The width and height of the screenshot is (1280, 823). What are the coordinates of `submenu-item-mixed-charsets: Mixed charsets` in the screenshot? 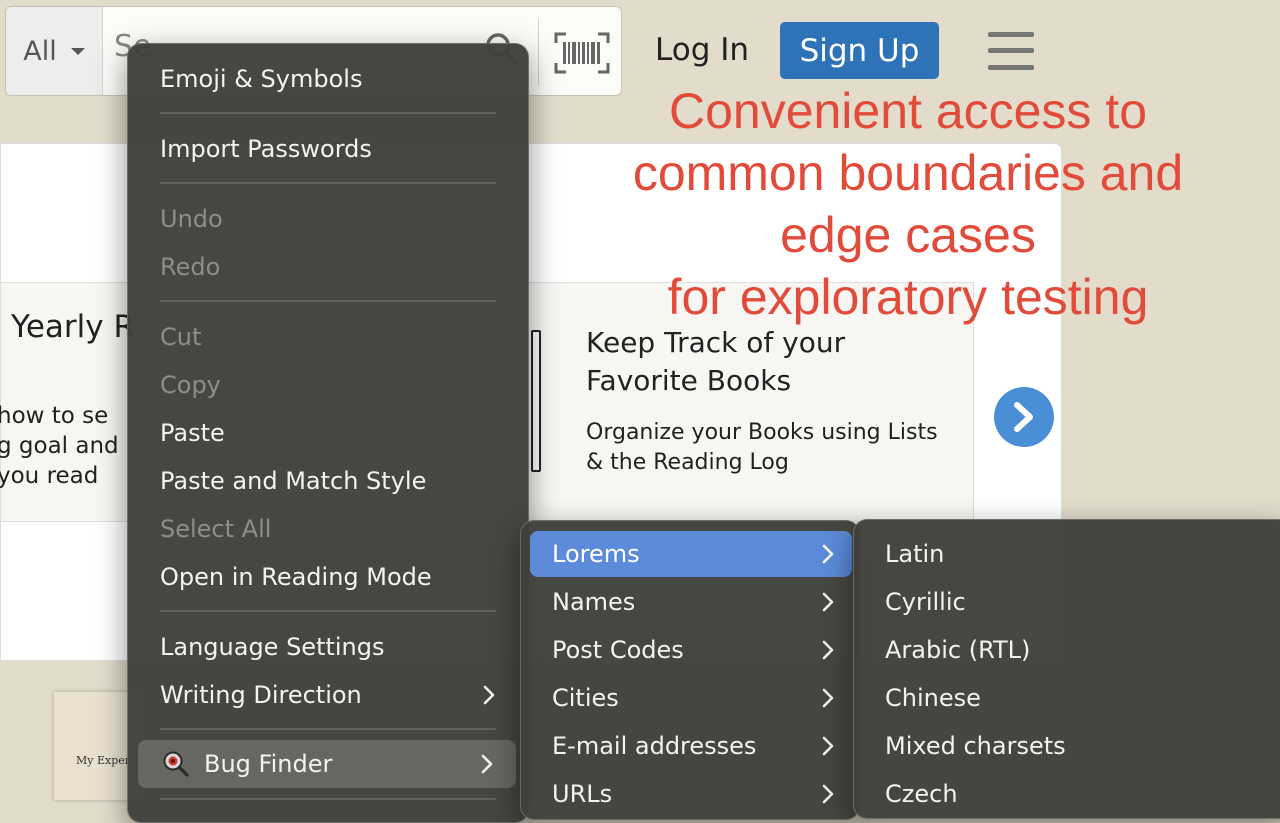 It's located at (1067, 746).